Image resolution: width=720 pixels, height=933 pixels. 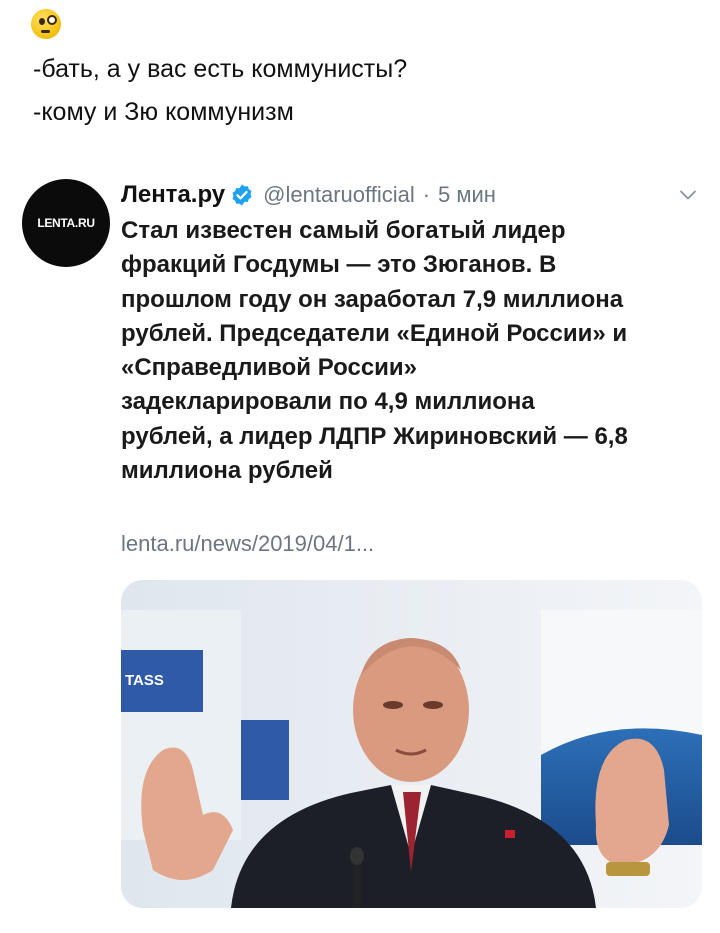 I want to click on tweet-text-line: Стал известен самый богатый лидер, so click(x=343, y=230).